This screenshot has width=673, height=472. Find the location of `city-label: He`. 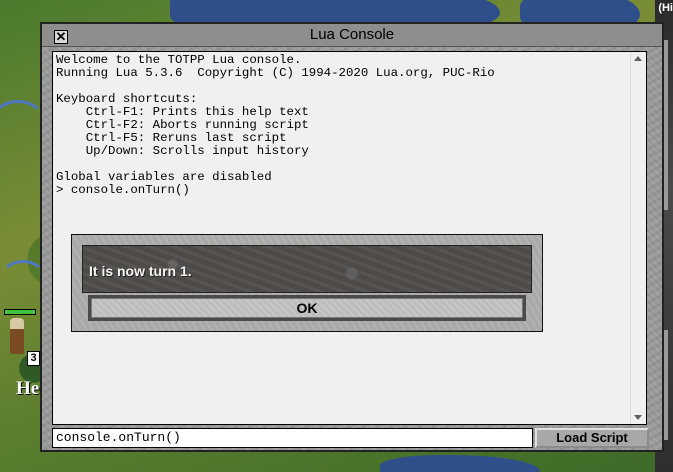

city-label: He is located at coordinates (27, 389).